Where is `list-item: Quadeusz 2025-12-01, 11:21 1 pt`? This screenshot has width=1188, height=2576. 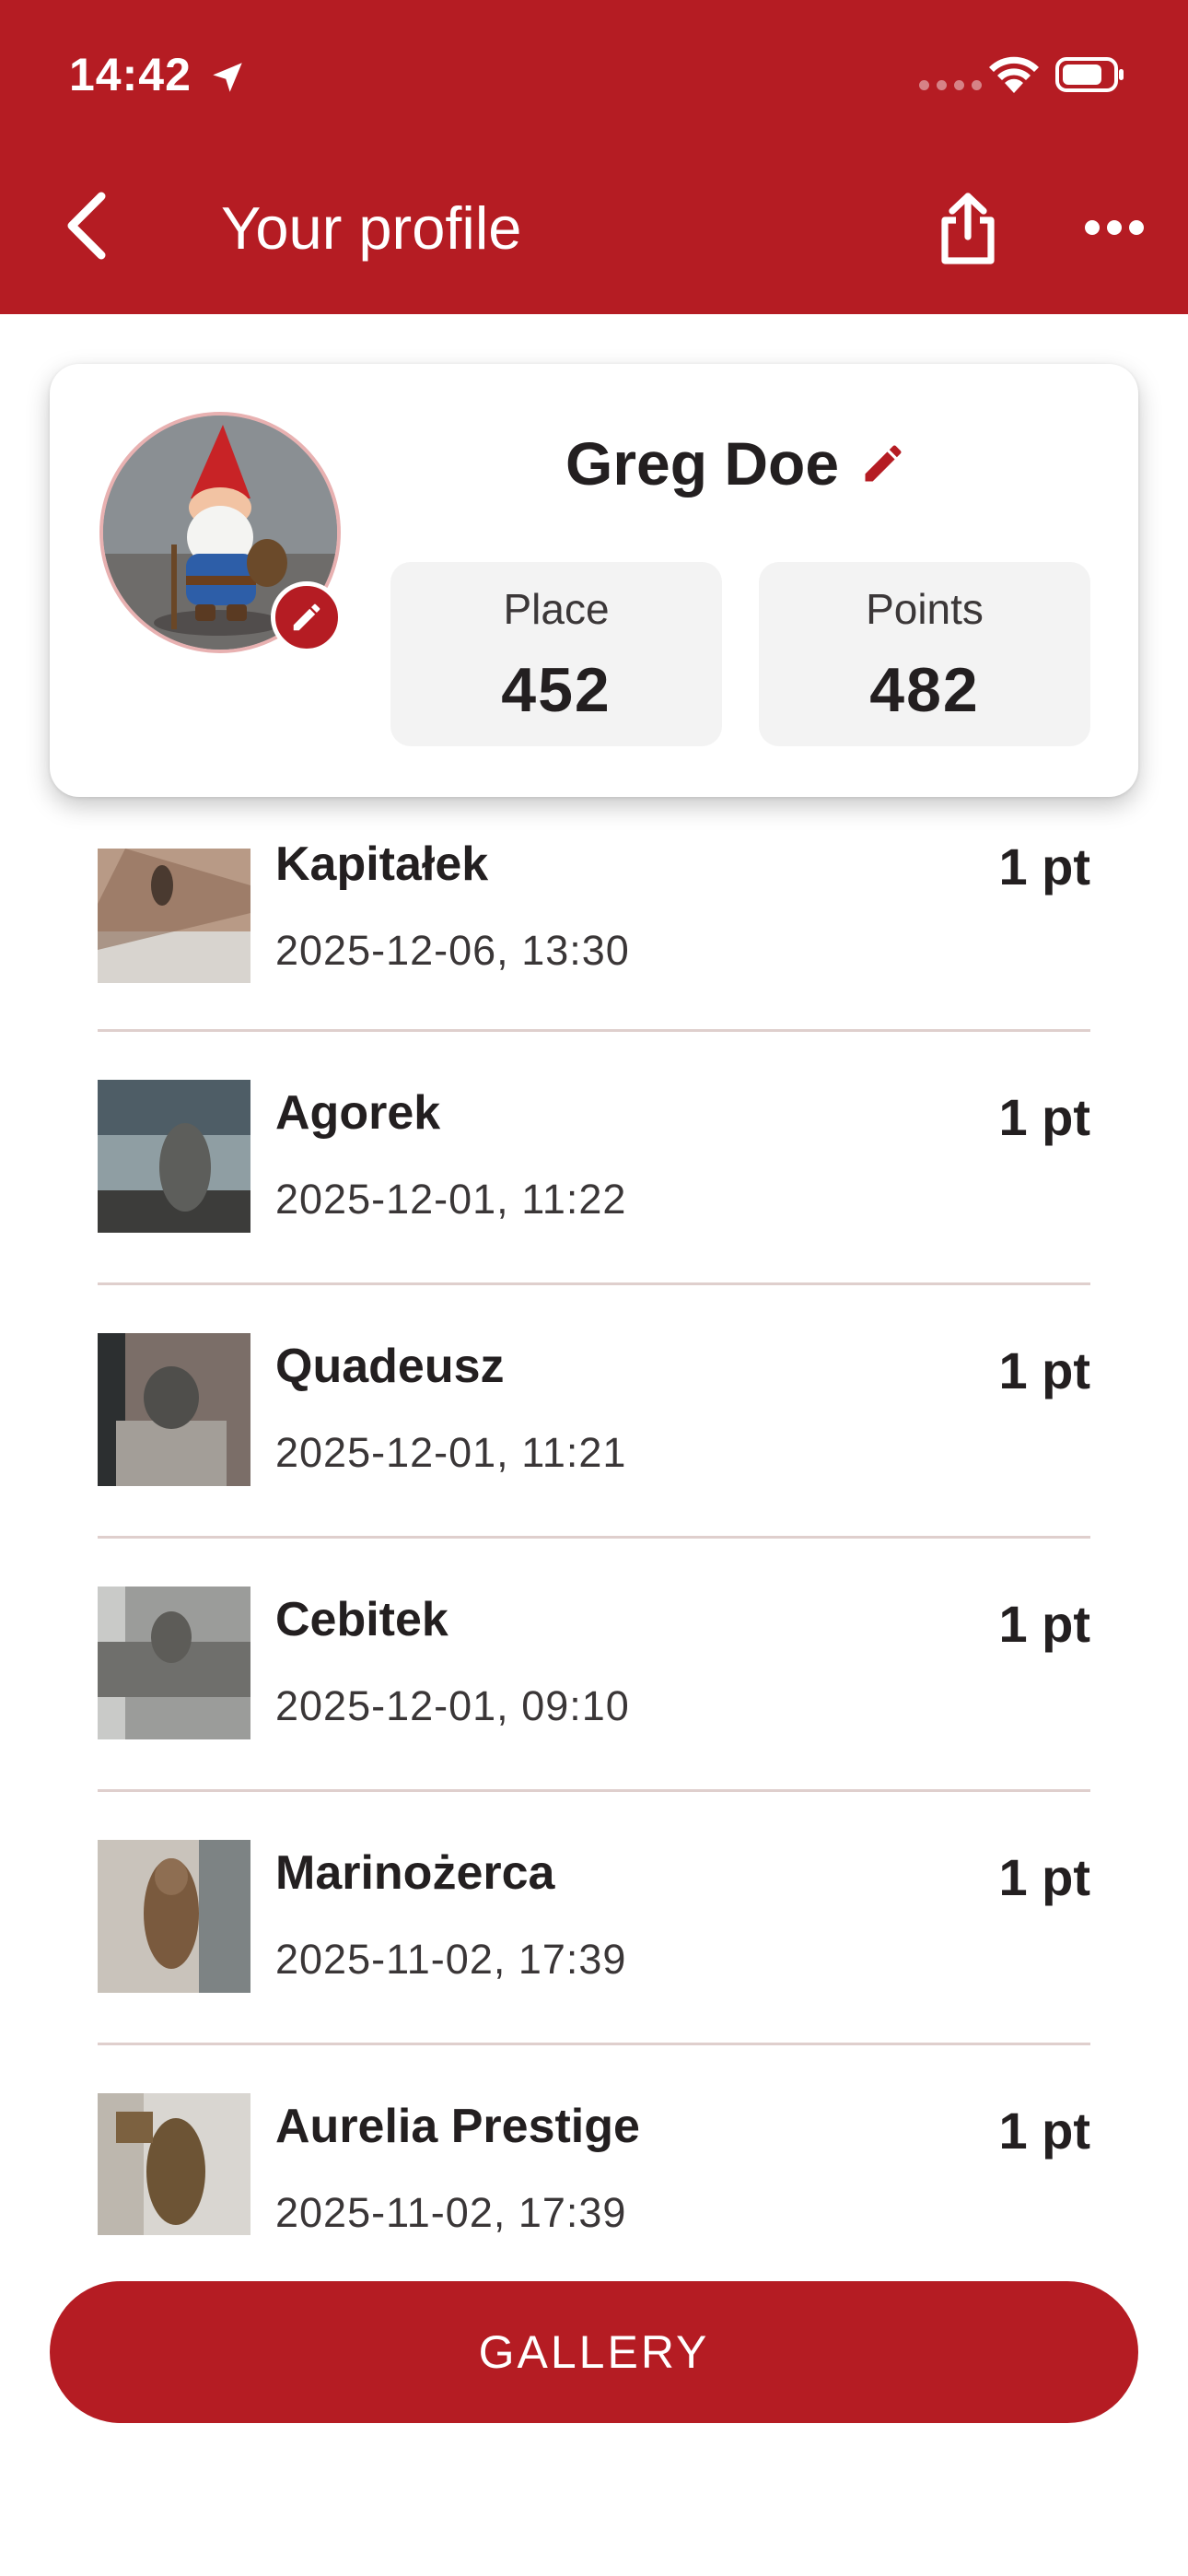
list-item: Quadeusz 2025-12-01, 11:21 1 pt is located at coordinates (594, 1412).